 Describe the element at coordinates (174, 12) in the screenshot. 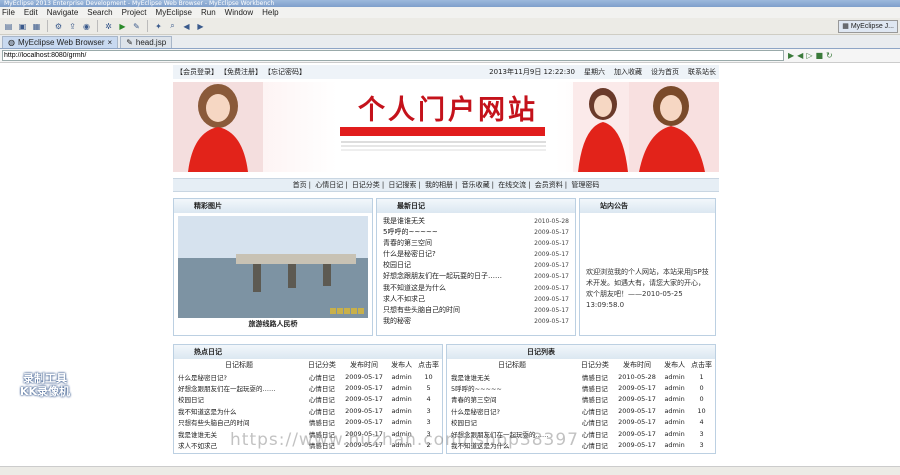

I see `menu-myeclipse: MyEclipse` at that location.